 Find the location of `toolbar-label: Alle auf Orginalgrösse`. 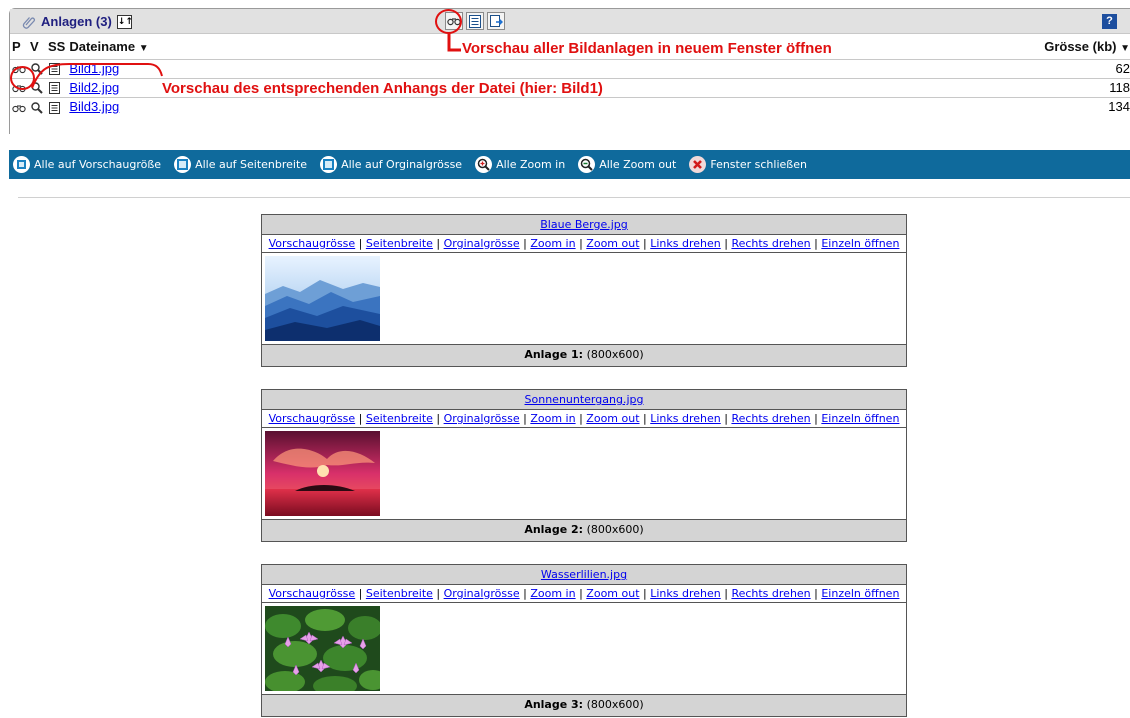

toolbar-label: Alle auf Orginalgrösse is located at coordinates (402, 164).